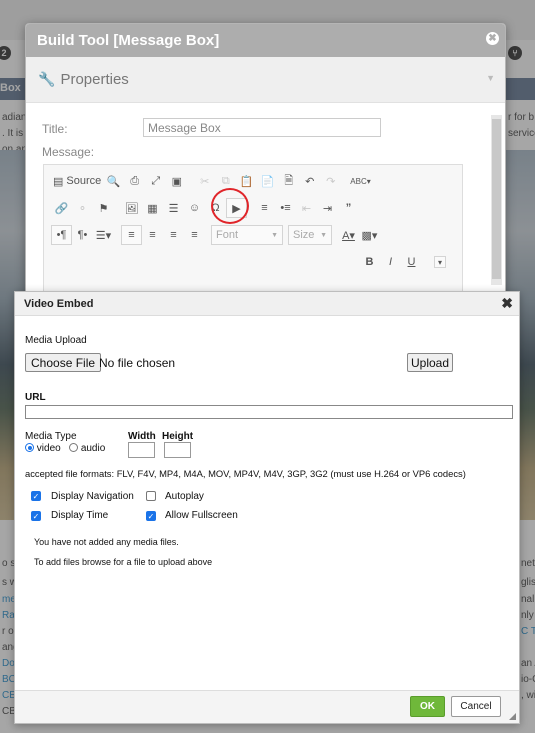 This screenshot has width=535, height=733. I want to click on outdent-icon: ⇤, so click(306, 208).